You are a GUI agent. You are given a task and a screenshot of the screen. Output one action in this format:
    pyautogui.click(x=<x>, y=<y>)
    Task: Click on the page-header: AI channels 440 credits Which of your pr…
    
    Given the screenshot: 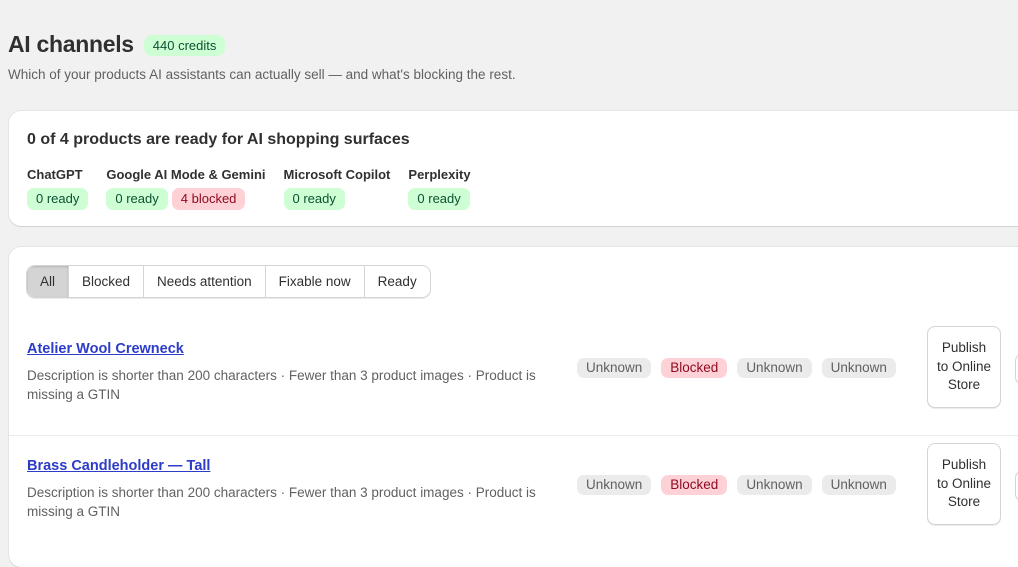 What is the action you would take?
    pyautogui.click(x=262, y=56)
    